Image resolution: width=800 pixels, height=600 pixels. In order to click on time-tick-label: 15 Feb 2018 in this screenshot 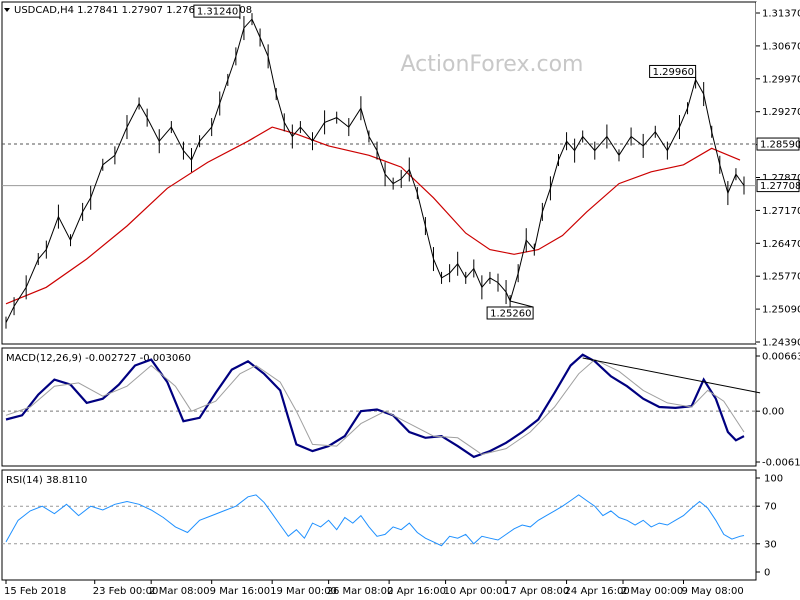, I will do `click(35, 591)`.